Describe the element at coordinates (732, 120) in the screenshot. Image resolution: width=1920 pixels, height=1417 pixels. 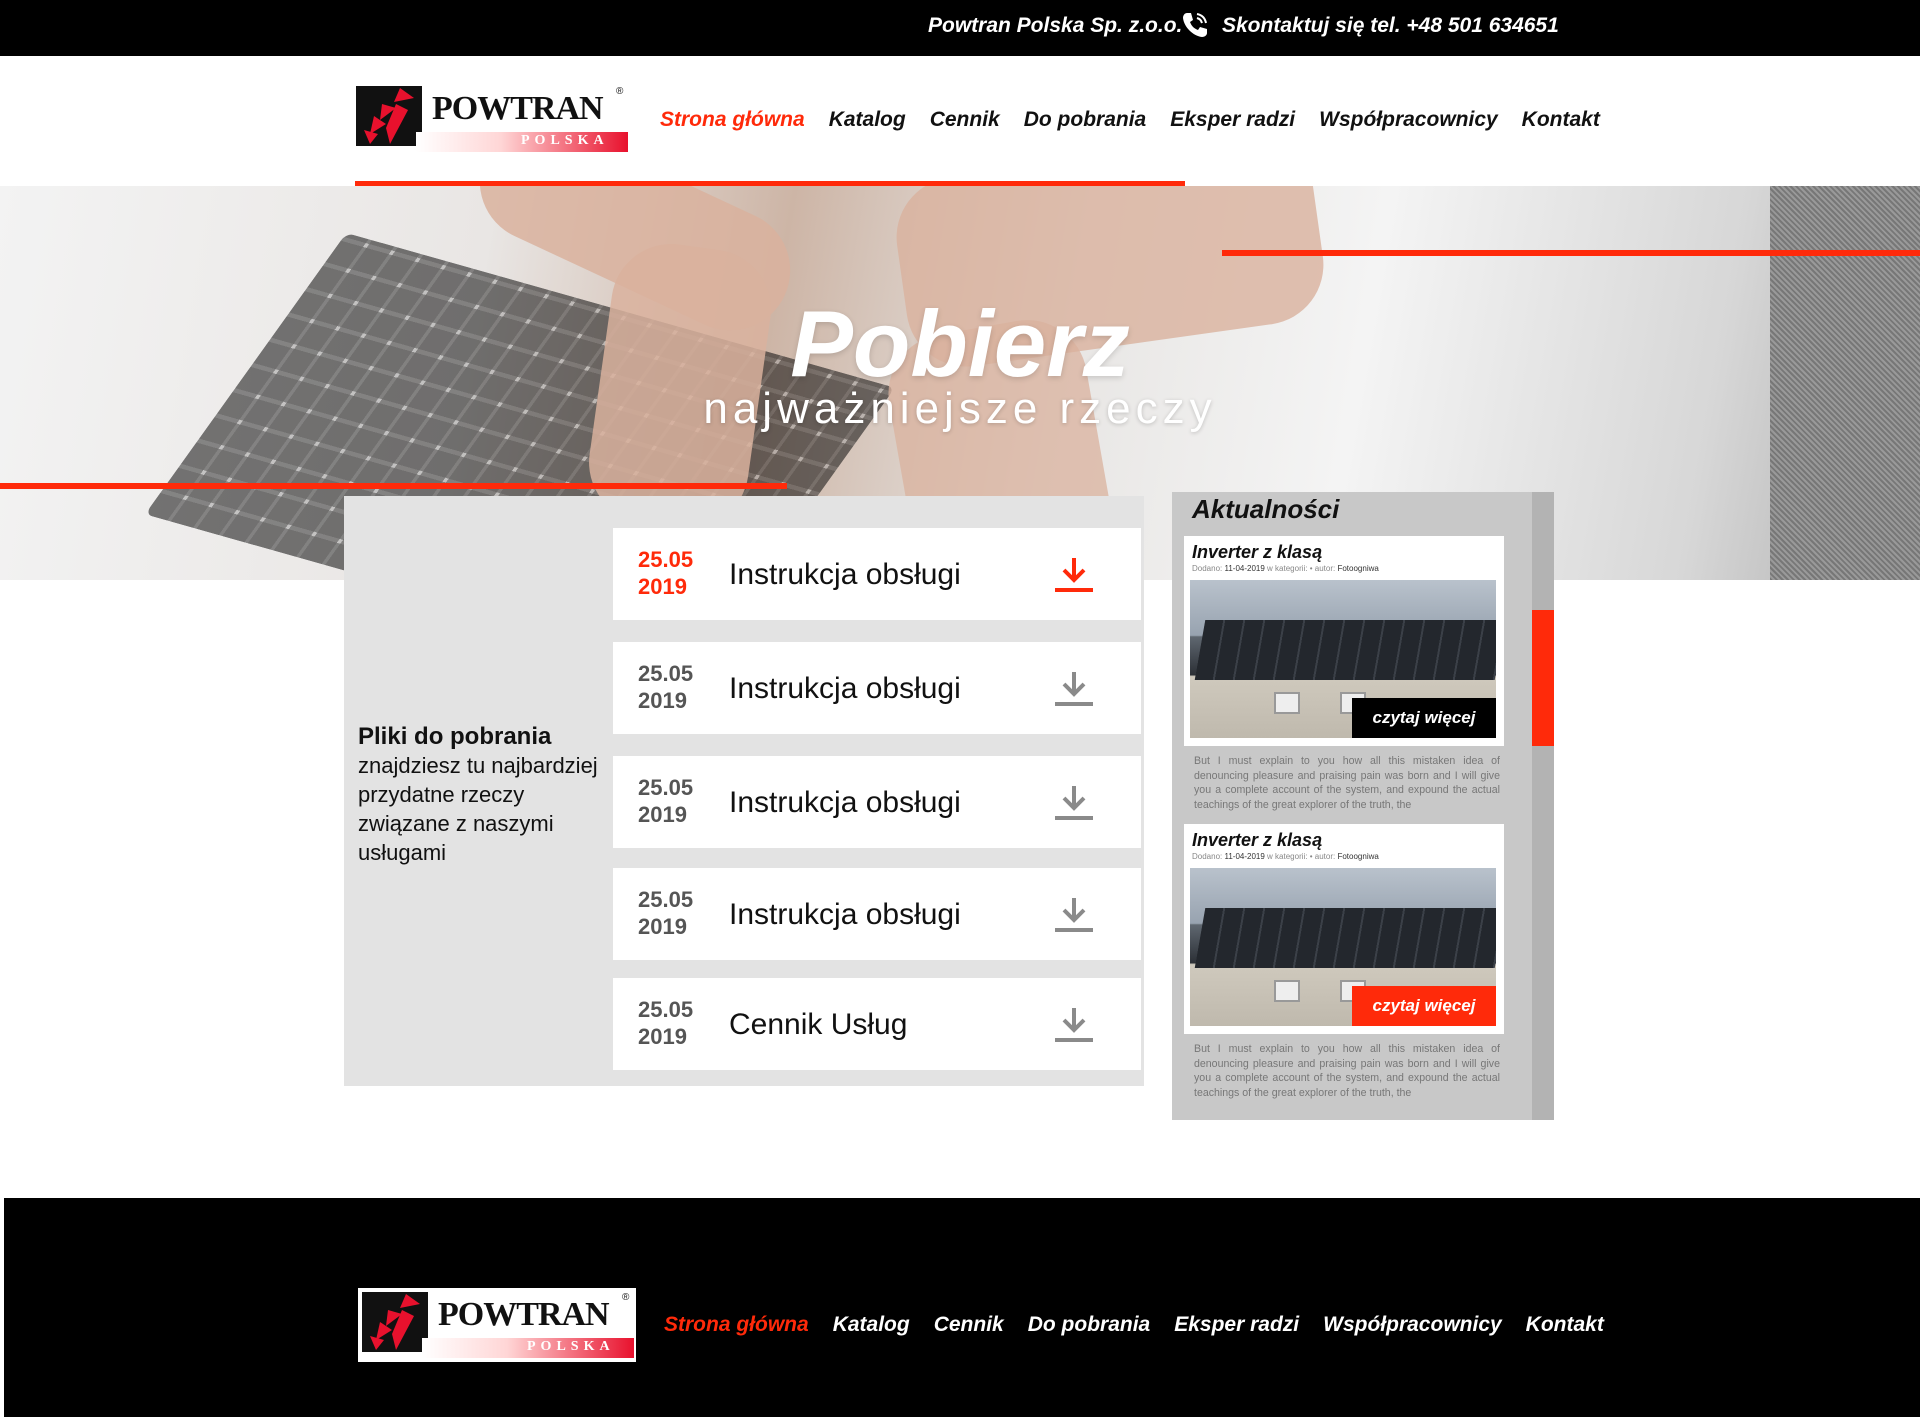
I see `nav-item-home: Strona główna` at that location.